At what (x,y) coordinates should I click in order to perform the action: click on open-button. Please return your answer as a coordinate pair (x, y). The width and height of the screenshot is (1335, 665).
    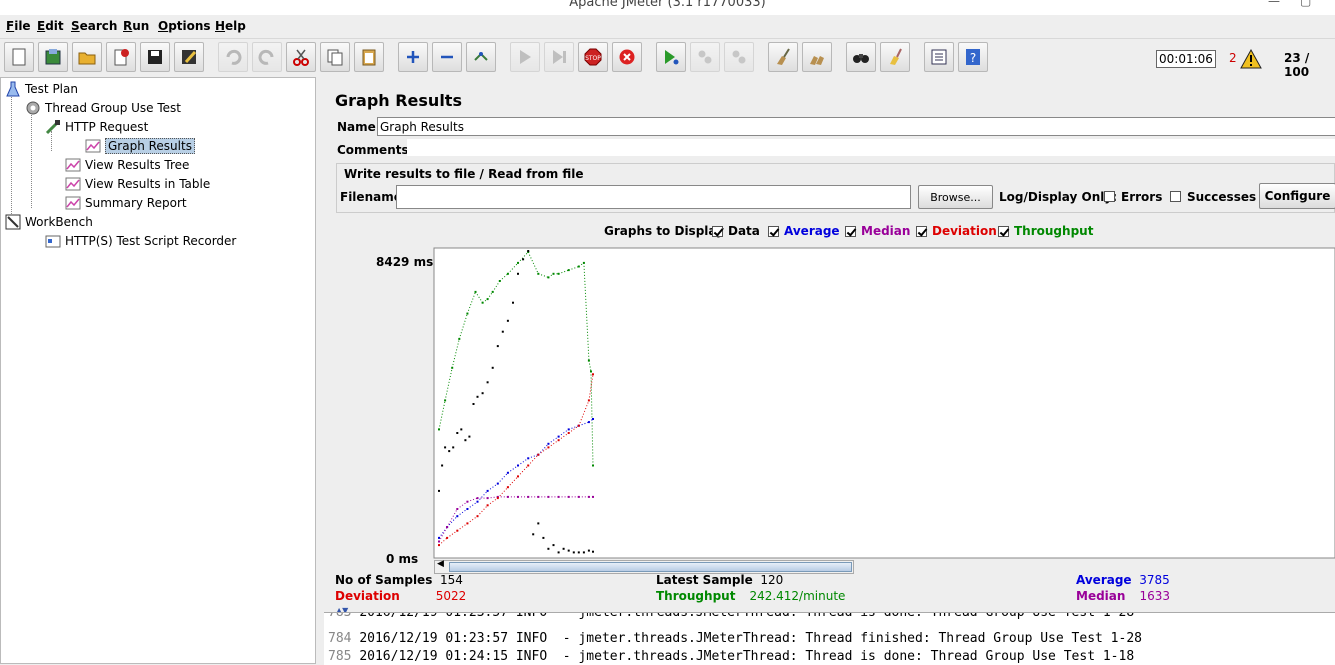
    Looking at the image, I should click on (87, 57).